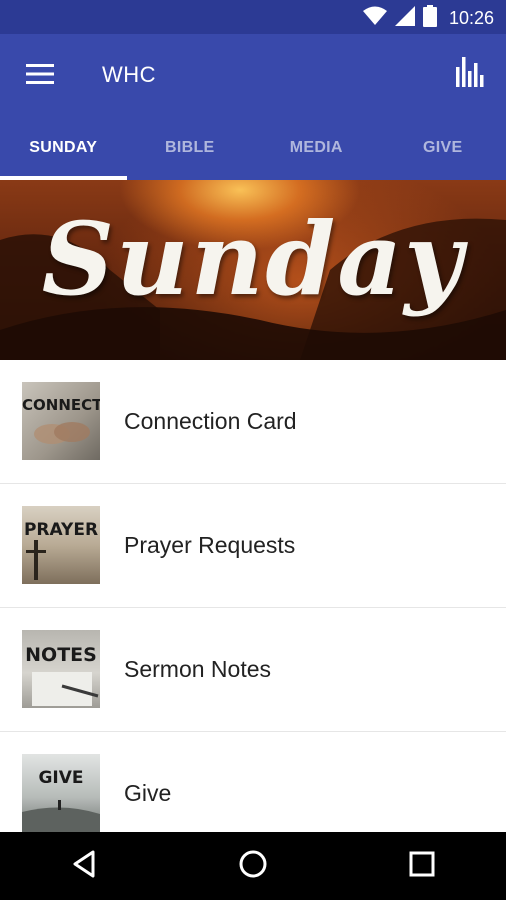  I want to click on app-bar: WHC, so click(253, 75).